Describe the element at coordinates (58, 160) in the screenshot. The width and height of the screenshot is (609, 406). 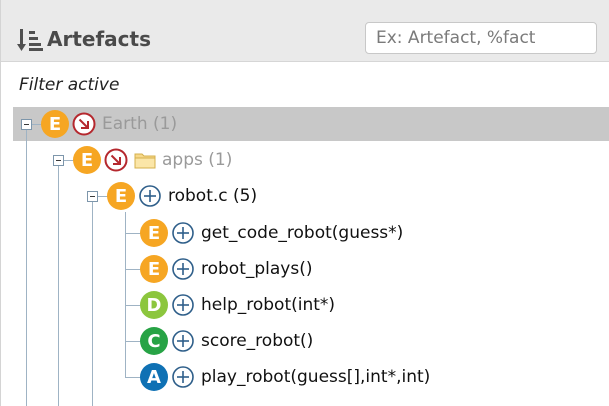
I see `collapse-toggle-apps` at that location.